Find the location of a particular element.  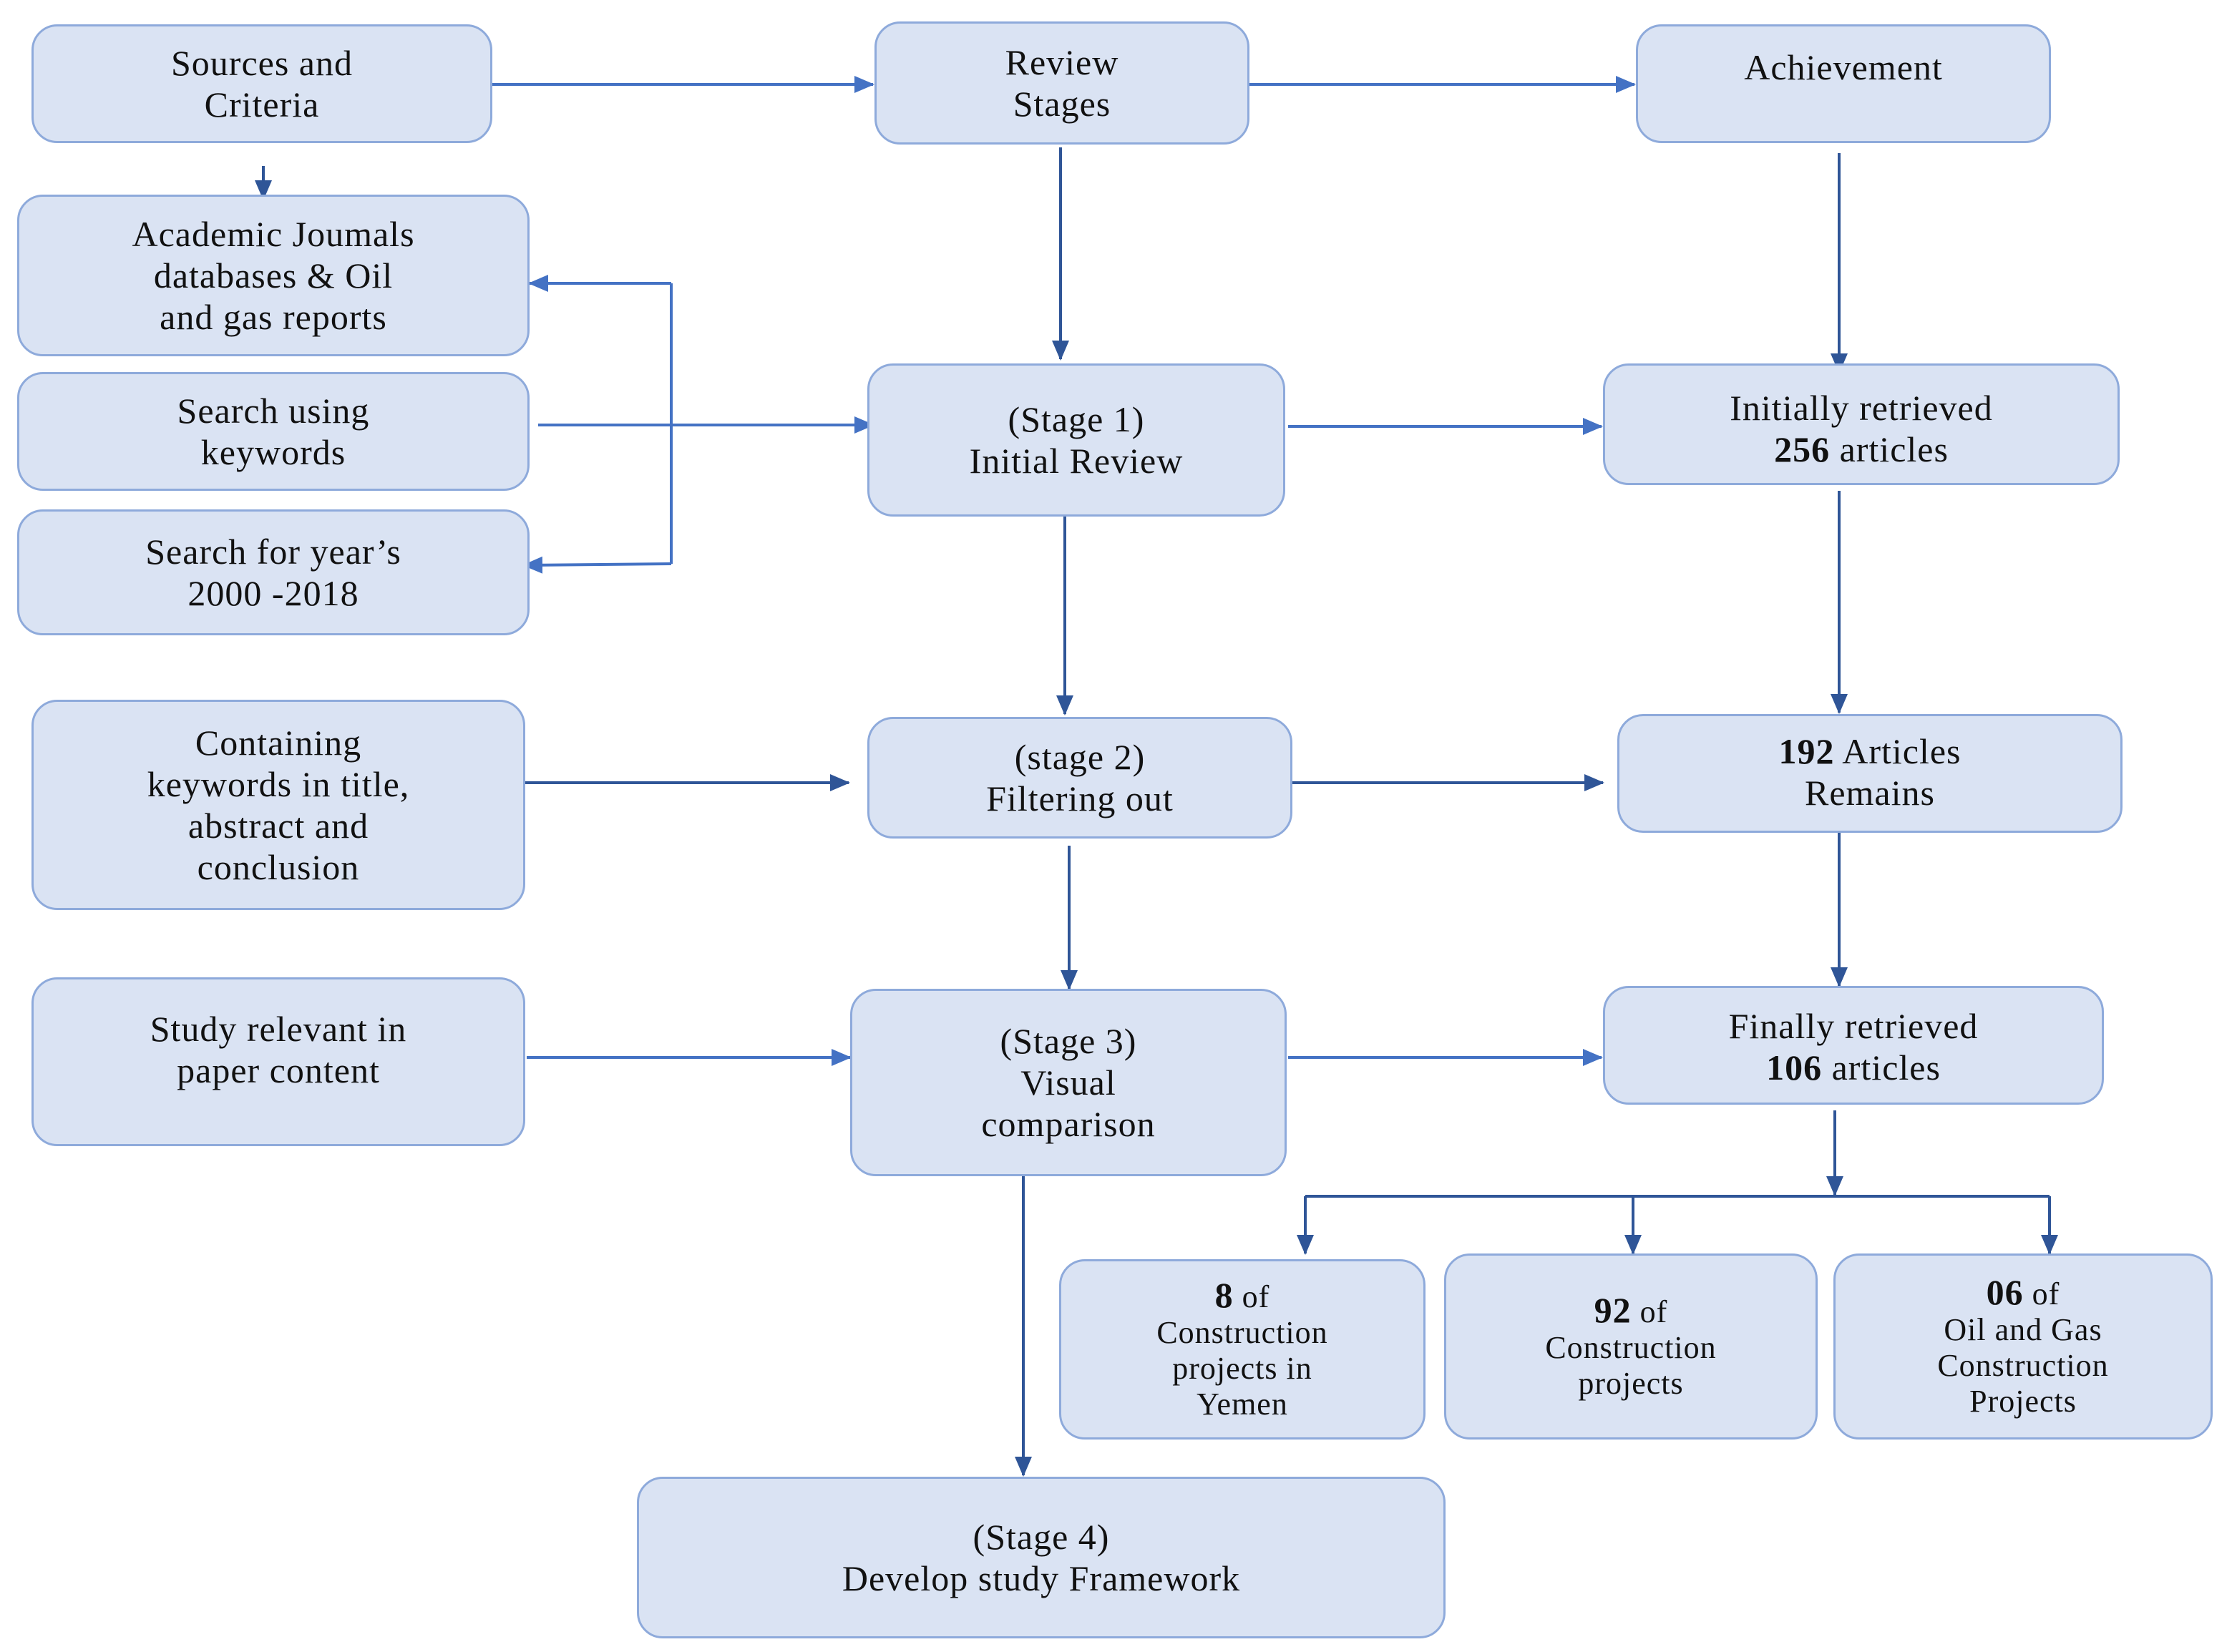

final-line2: 106 articles is located at coordinates (1853, 1067).